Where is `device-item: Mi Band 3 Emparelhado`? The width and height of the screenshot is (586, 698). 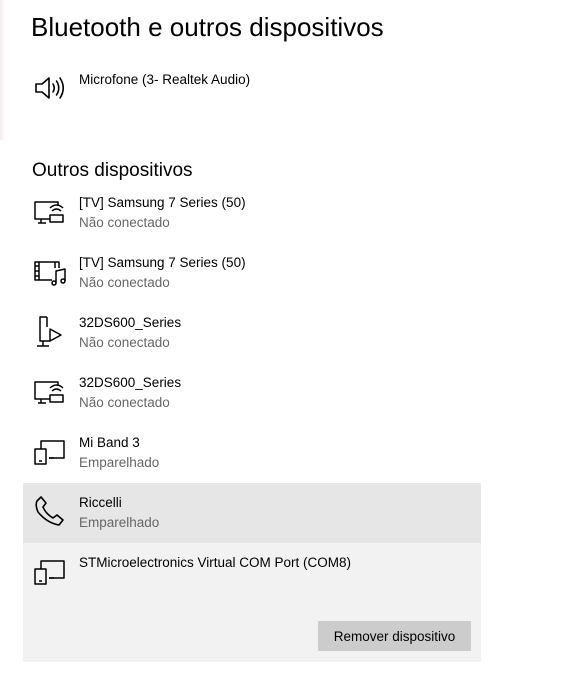
device-item: Mi Band 3 Emparelhado is located at coordinates (252, 453).